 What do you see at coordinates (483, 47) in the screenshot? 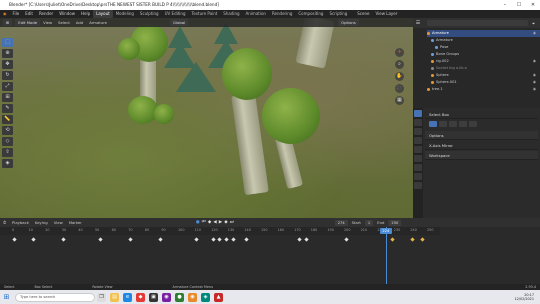
I see `outliner-item: Pose` at bounding box center [483, 47].